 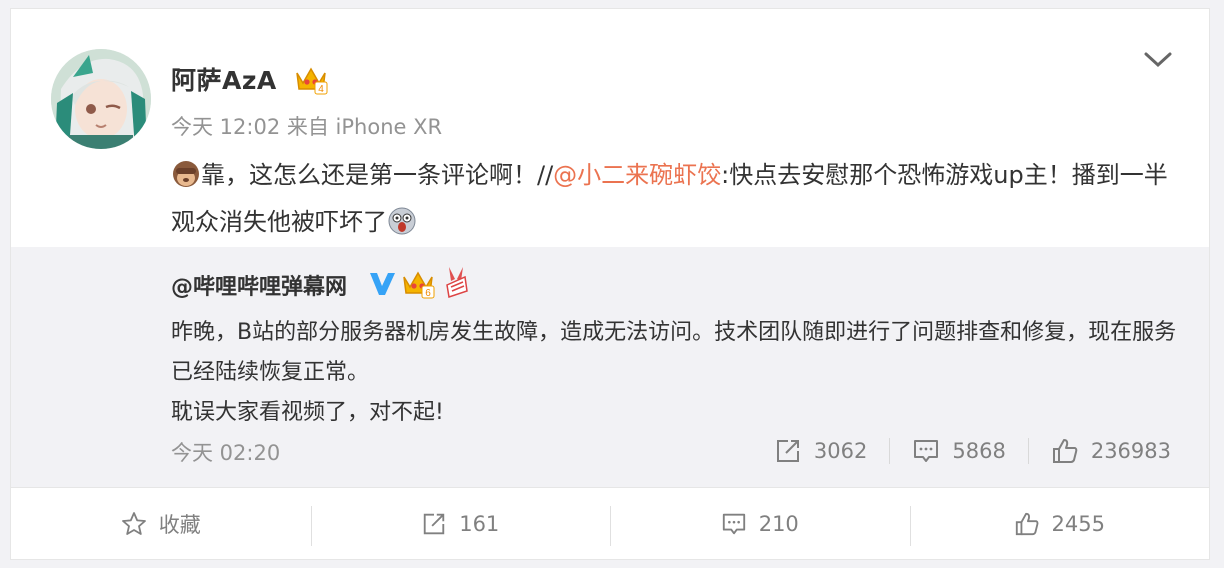 I want to click on like-button: 2455, so click(x=1059, y=524).